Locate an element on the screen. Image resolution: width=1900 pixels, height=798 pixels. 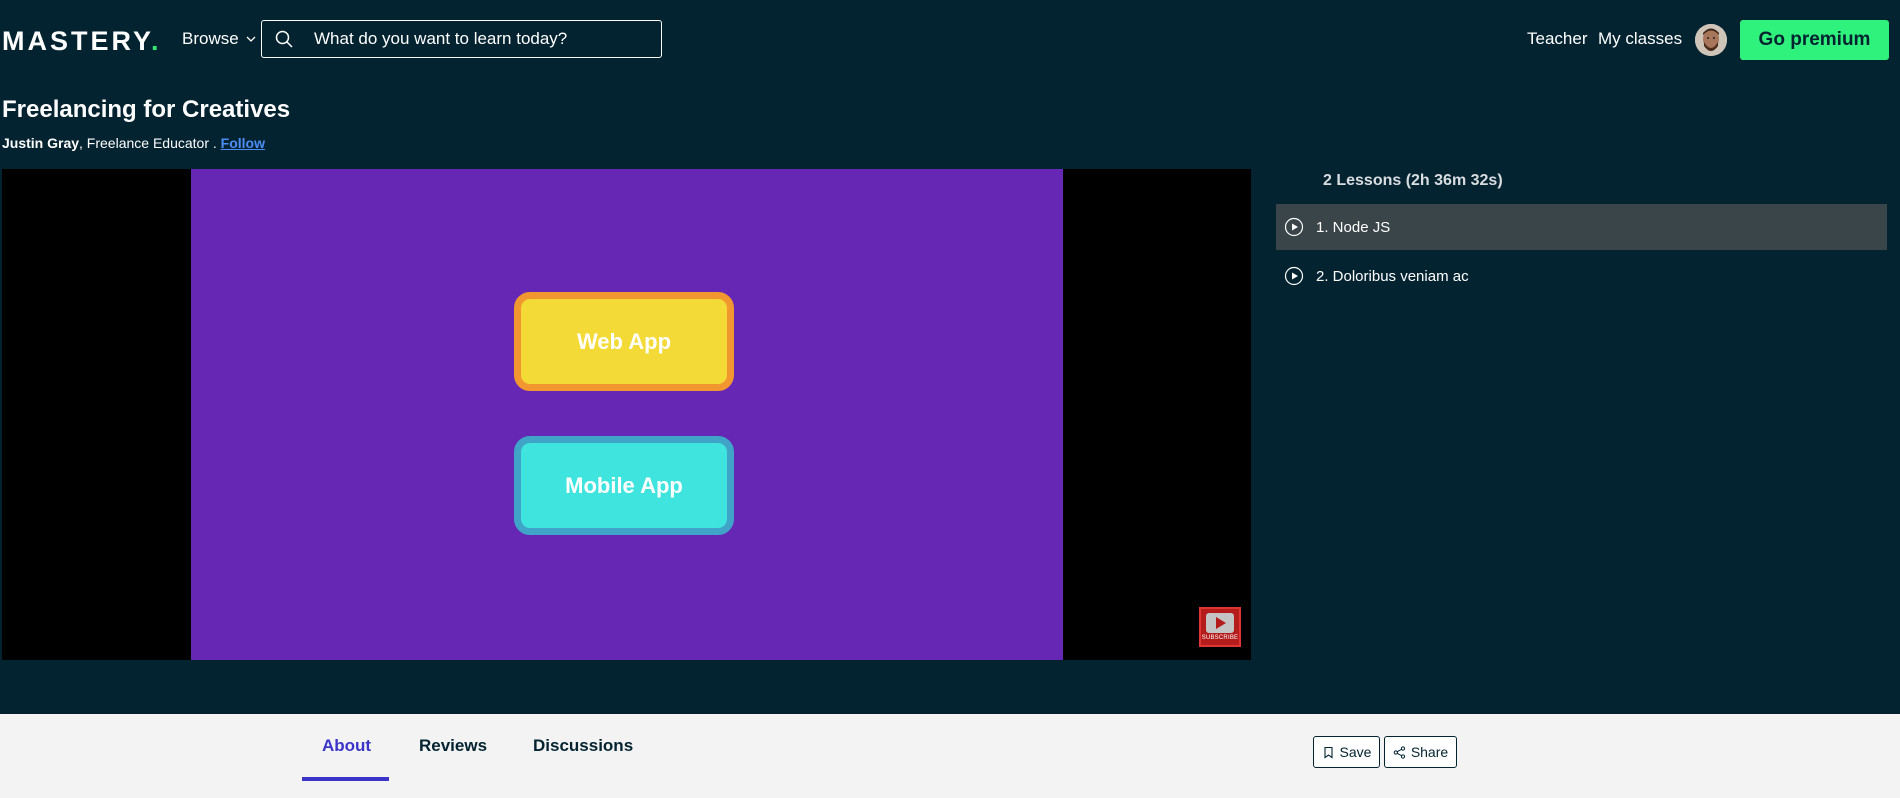
share-button: Share is located at coordinates (1420, 752).